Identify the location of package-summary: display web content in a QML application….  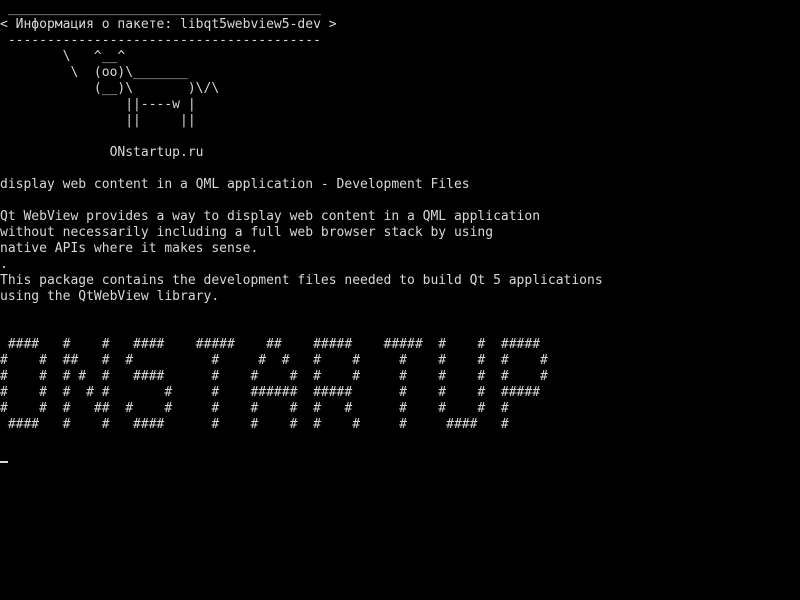
(235, 184).